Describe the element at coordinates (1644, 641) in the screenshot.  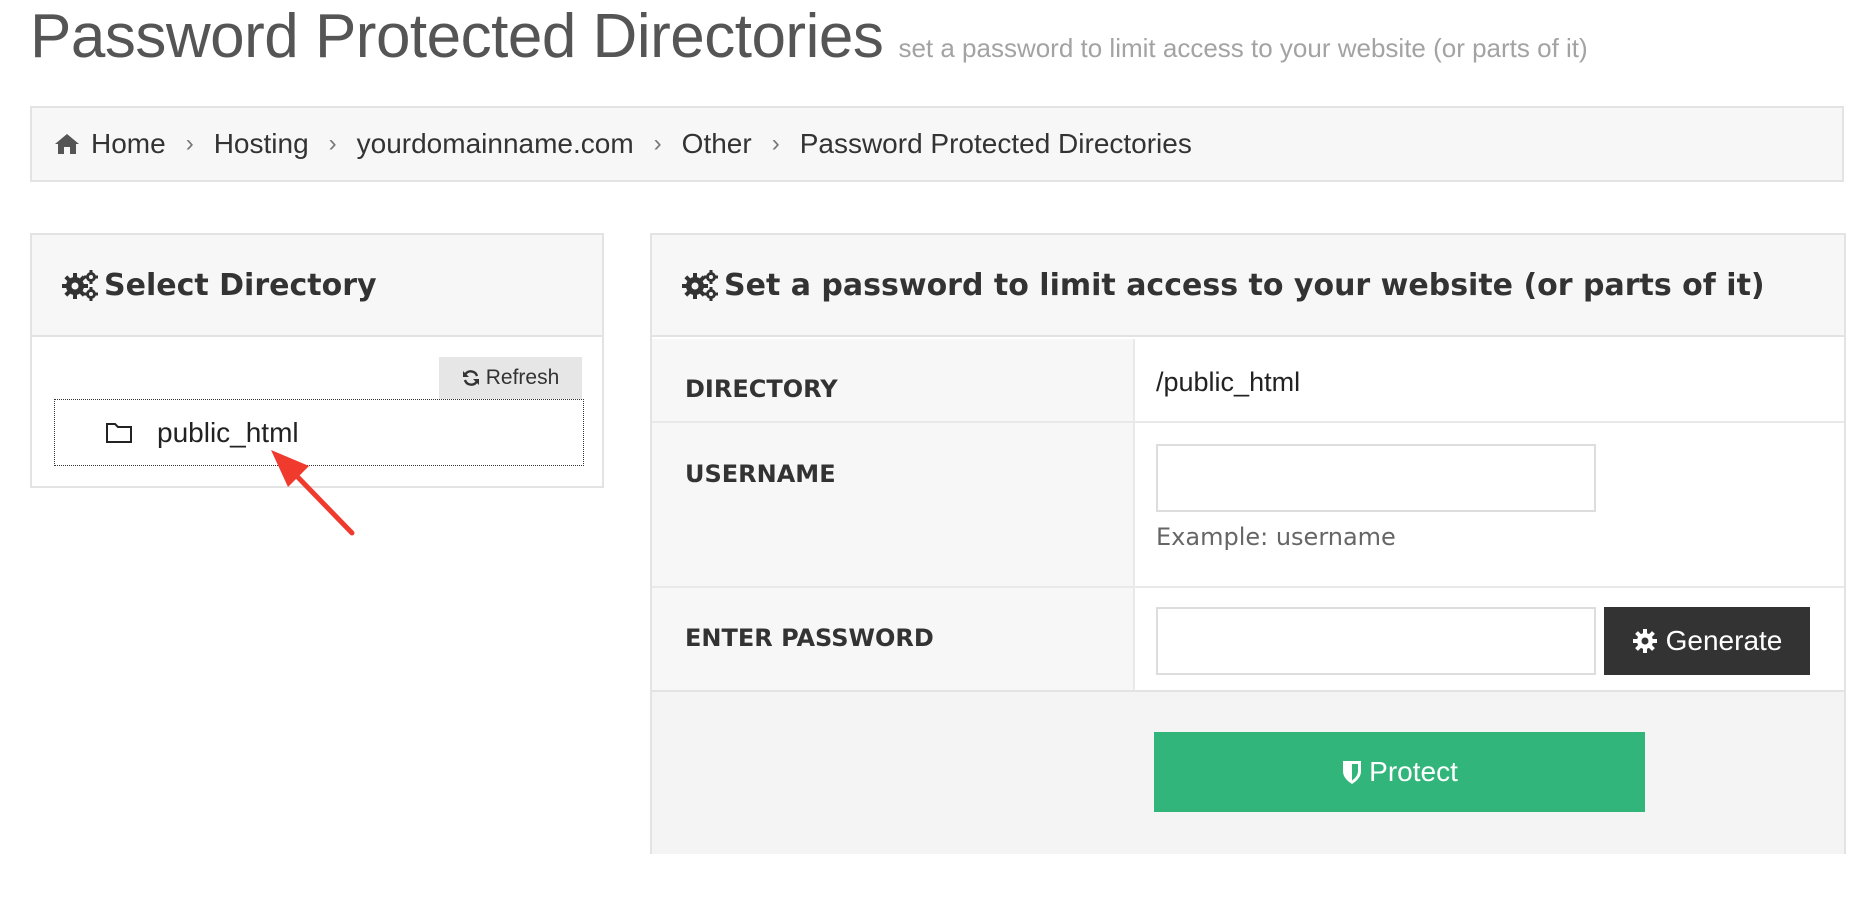
I see `gear-icon` at that location.